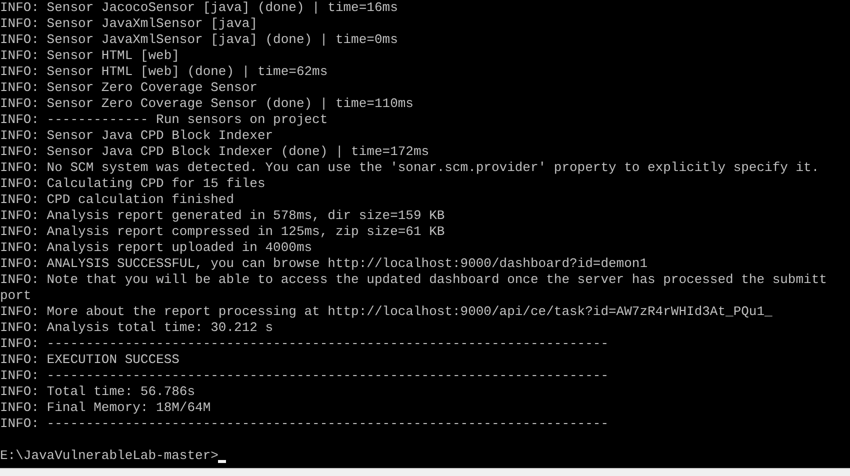 This screenshot has width=850, height=476. I want to click on command-prompt: E:\JavaVulnerableLab-master>, so click(109, 456).